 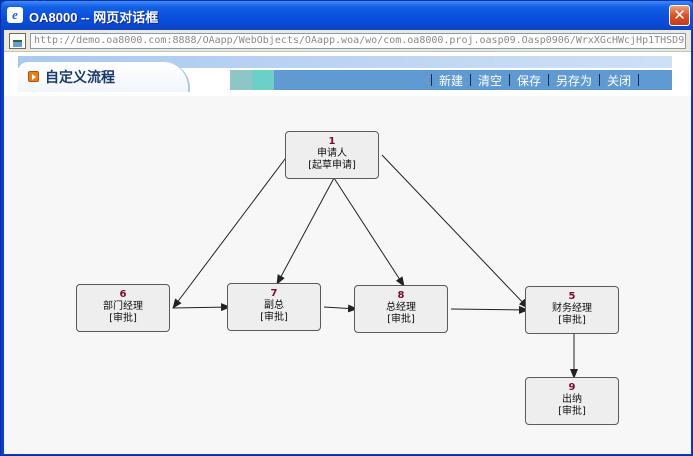 What do you see at coordinates (94, 17) in the screenshot?
I see `window-title: OA8000 -- 网页对话框` at bounding box center [94, 17].